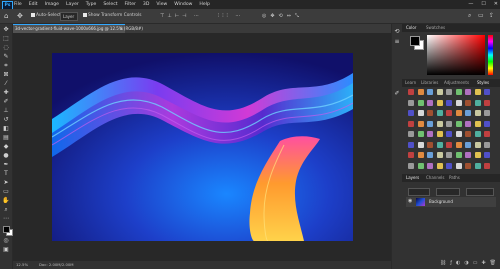 The height and width of the screenshot is (269, 500). What do you see at coordinates (46, 16) in the screenshot?
I see `auto-select-checkbox: Auto-Select:` at bounding box center [46, 16].